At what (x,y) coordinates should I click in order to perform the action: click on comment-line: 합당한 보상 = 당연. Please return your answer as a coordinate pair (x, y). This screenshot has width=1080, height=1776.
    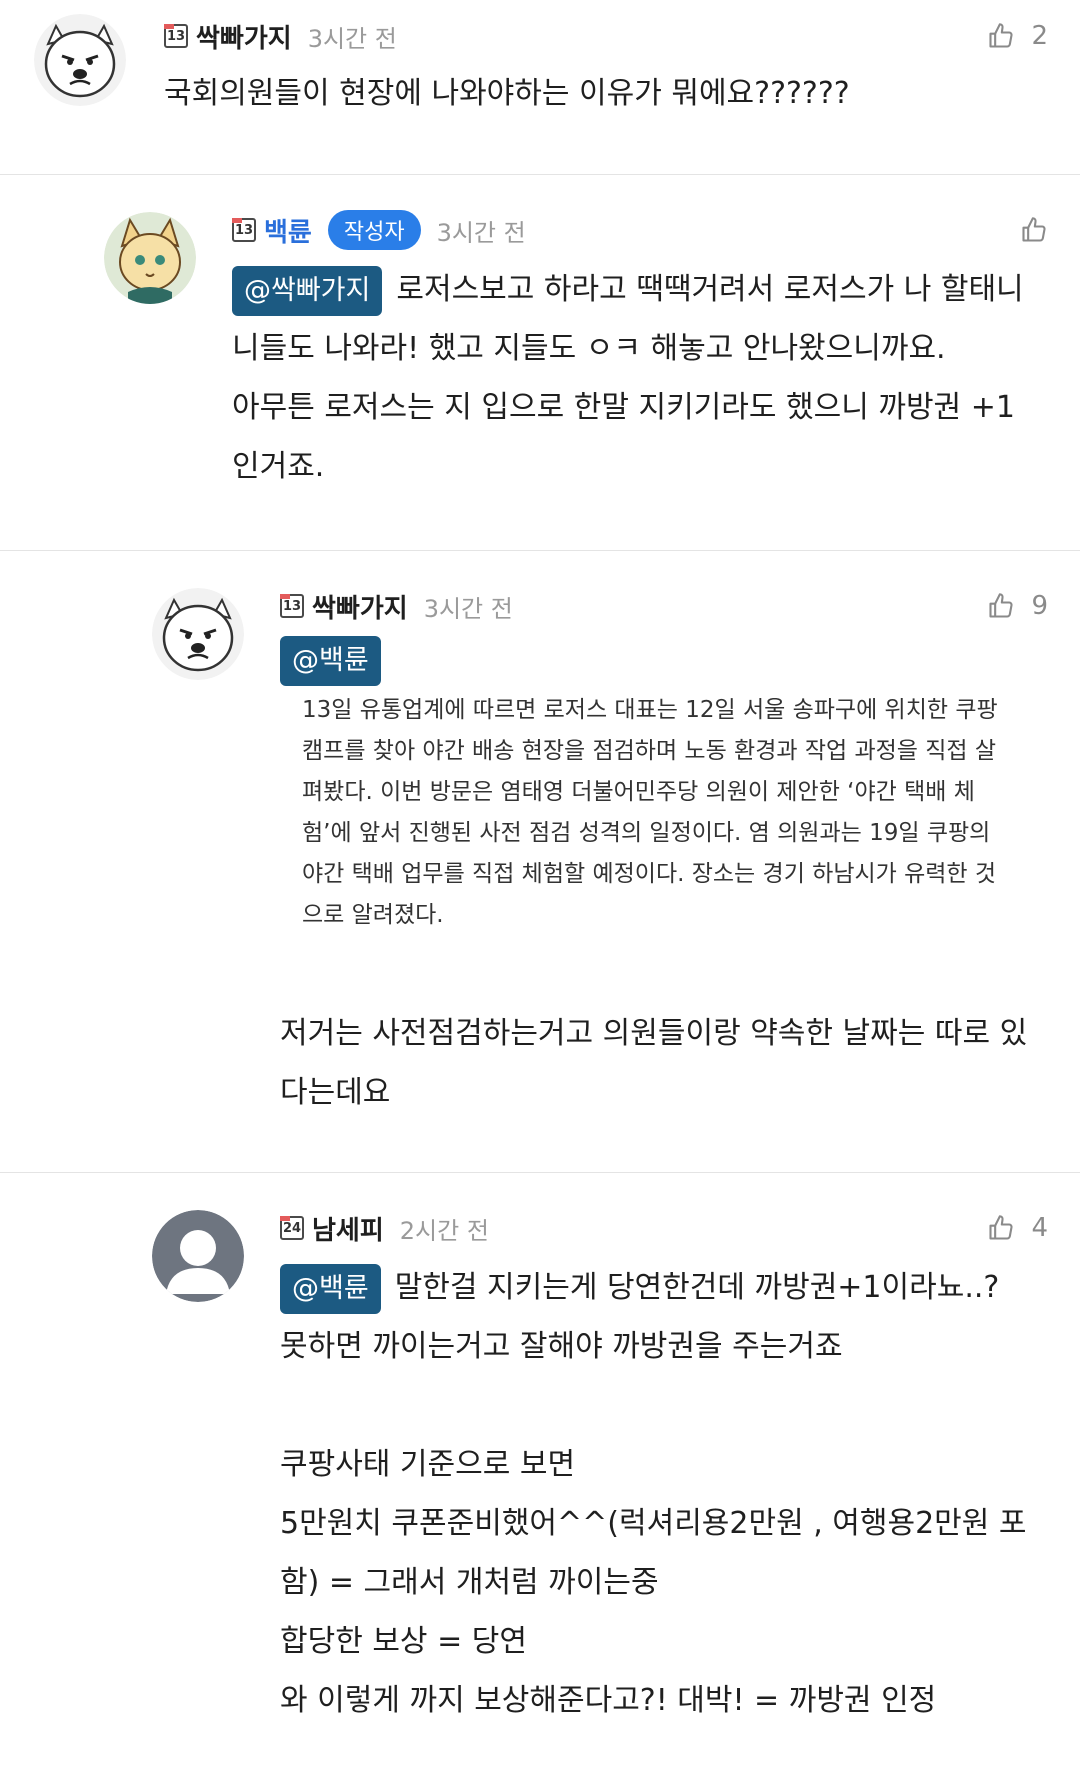
    Looking at the image, I should click on (403, 1641).